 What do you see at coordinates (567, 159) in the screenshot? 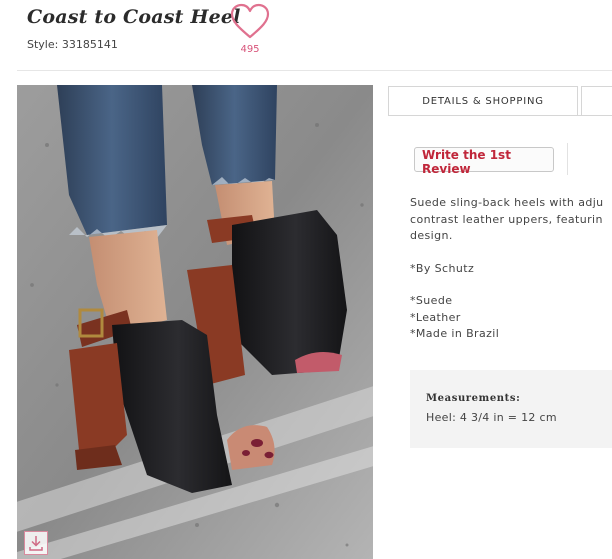
I see `review-separator` at bounding box center [567, 159].